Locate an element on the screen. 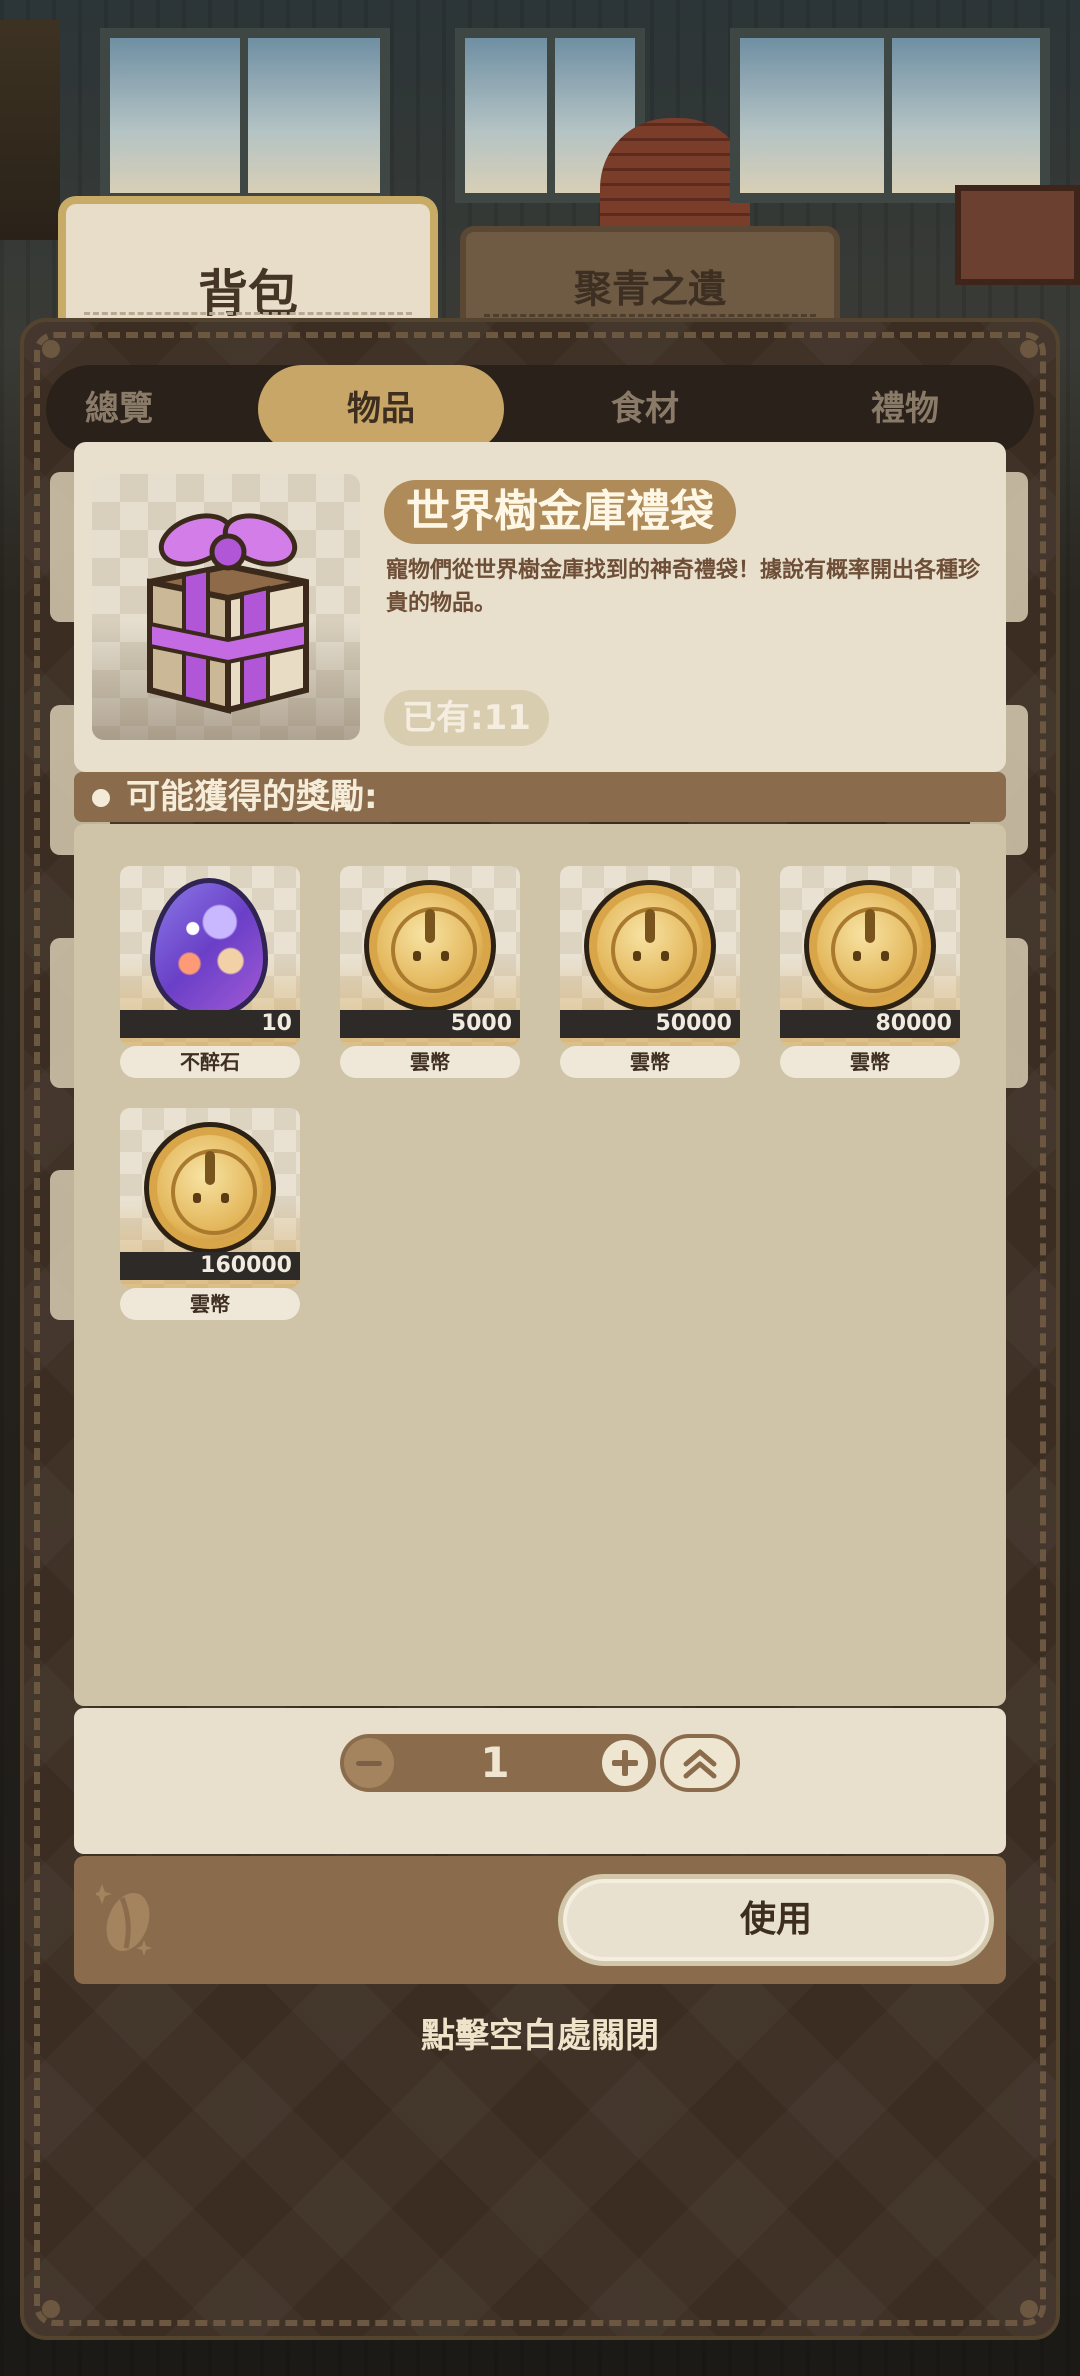 The height and width of the screenshot is (2376, 1080). coffee-bean-icon is located at coordinates (124, 1920).